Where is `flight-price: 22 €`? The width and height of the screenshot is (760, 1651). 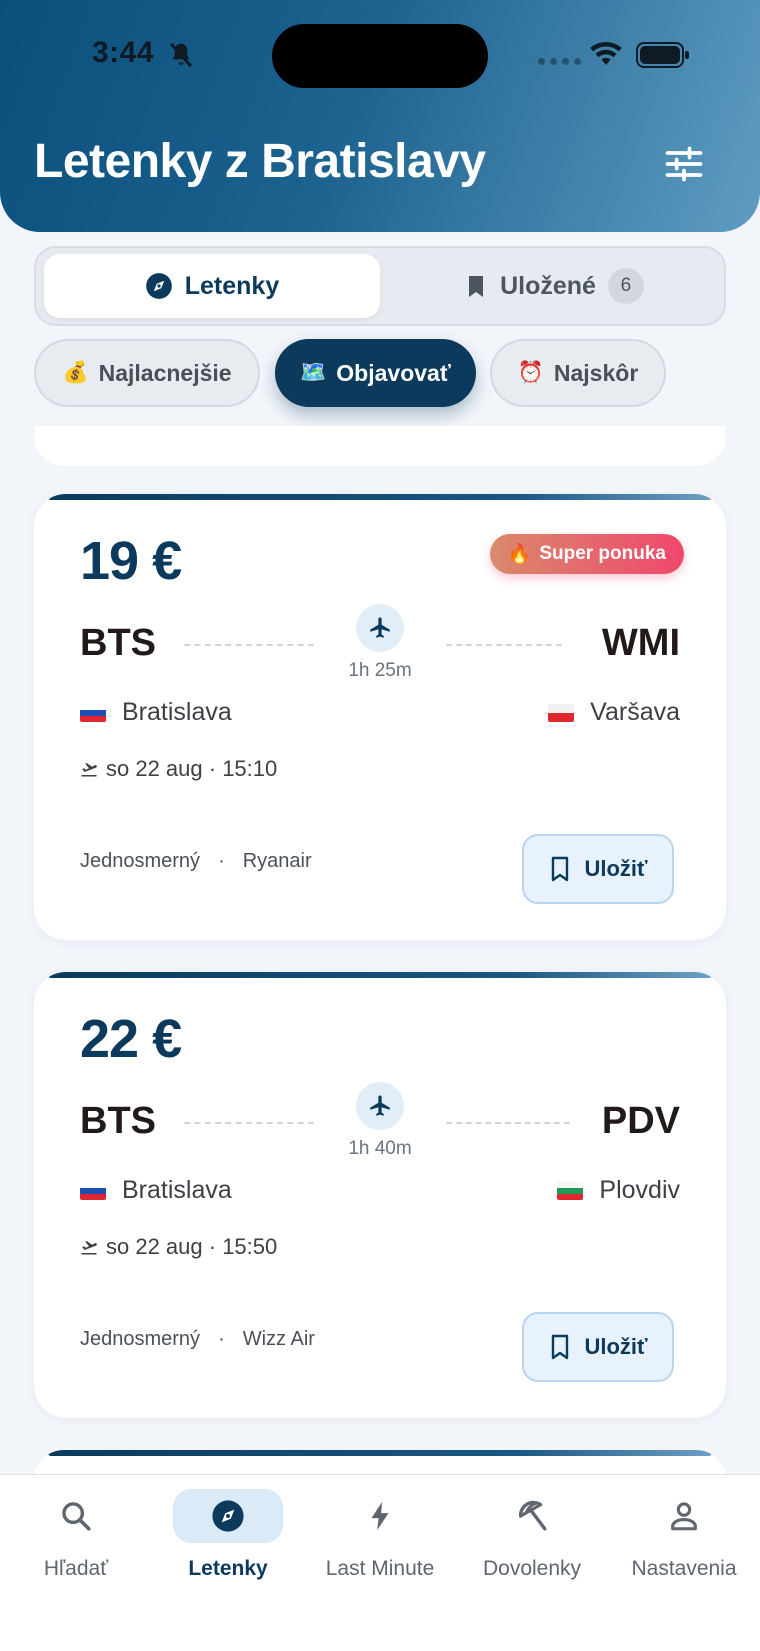 flight-price: 22 € is located at coordinates (131, 1039).